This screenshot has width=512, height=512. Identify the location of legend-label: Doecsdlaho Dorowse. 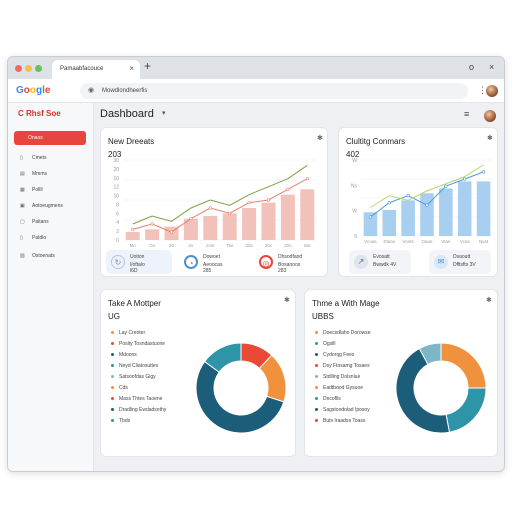
(347, 333).